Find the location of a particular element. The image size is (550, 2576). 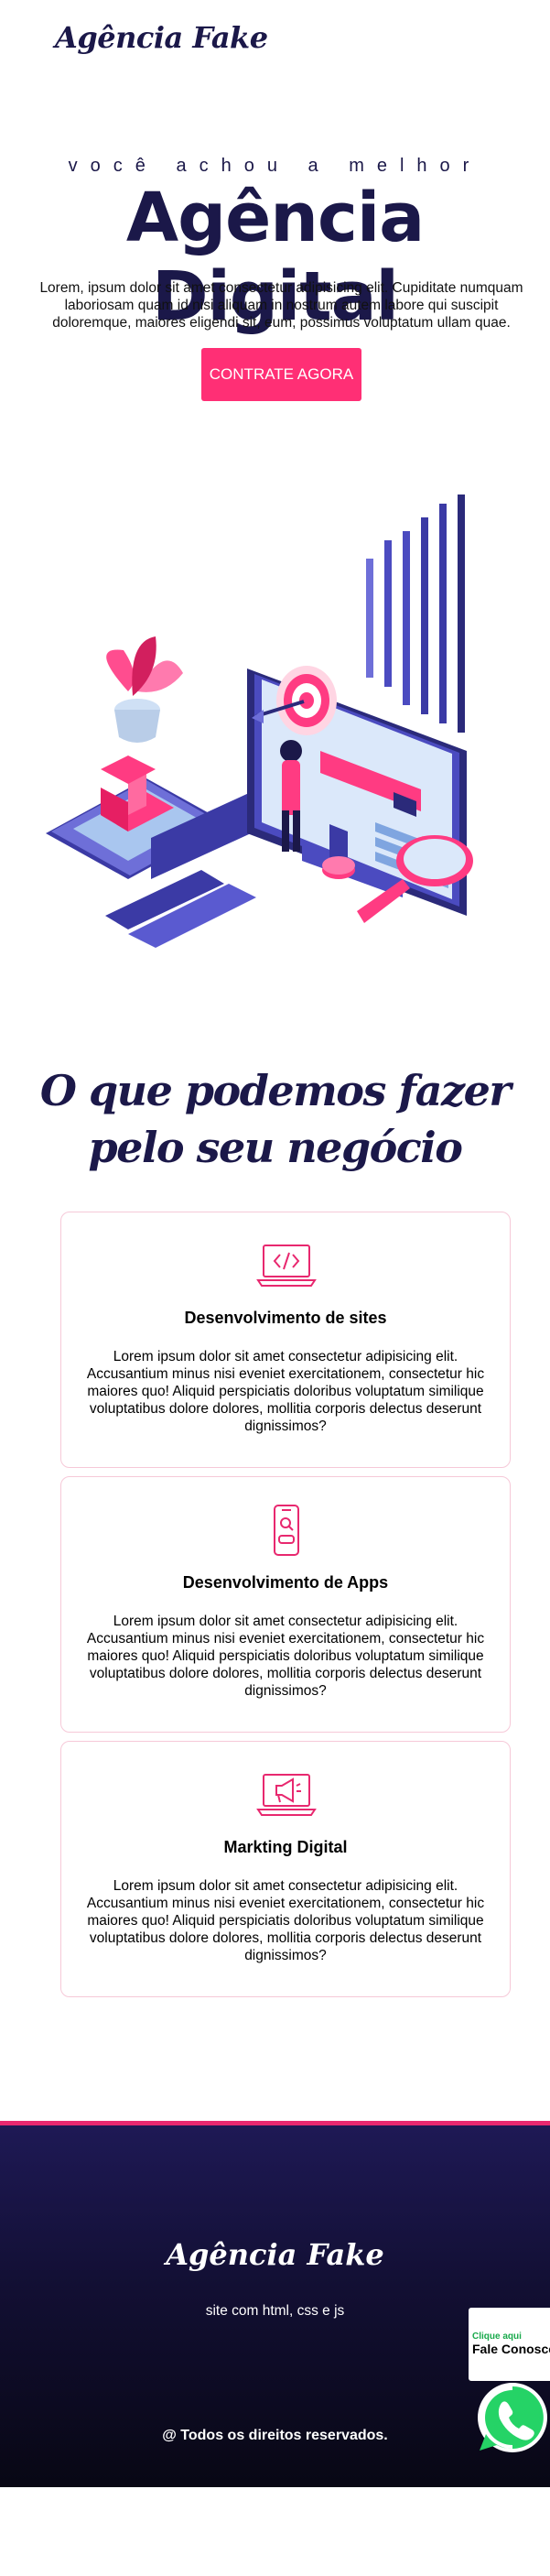

megaphone-laptop-icon is located at coordinates (286, 1795).